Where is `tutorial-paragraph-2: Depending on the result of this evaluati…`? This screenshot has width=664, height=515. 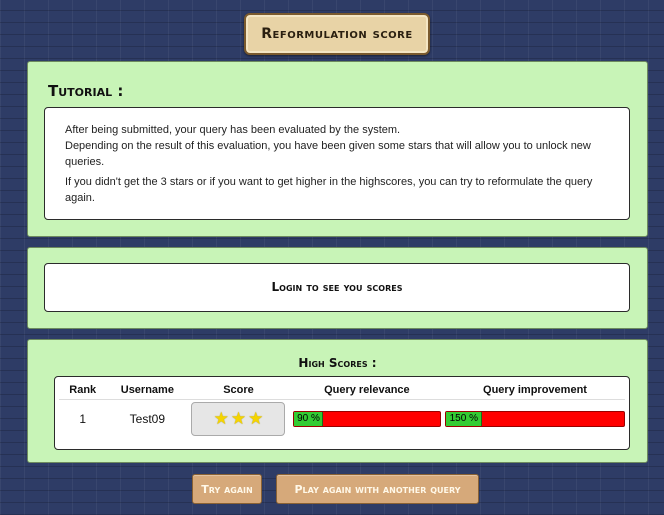 tutorial-paragraph-2: Depending on the result of this evaluati… is located at coordinates (328, 154).